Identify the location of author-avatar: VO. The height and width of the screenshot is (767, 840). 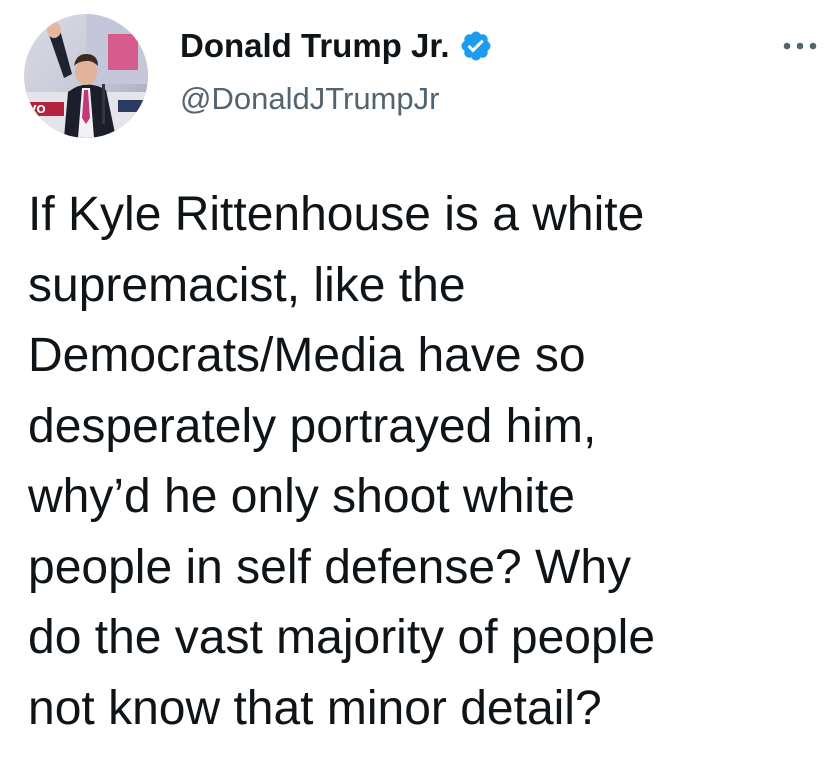
(86, 76).